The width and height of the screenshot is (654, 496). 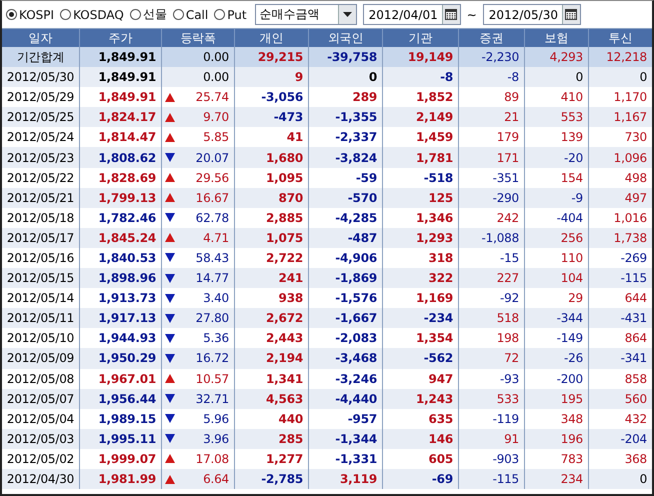 I want to click on table-cell: -473, so click(x=272, y=117).